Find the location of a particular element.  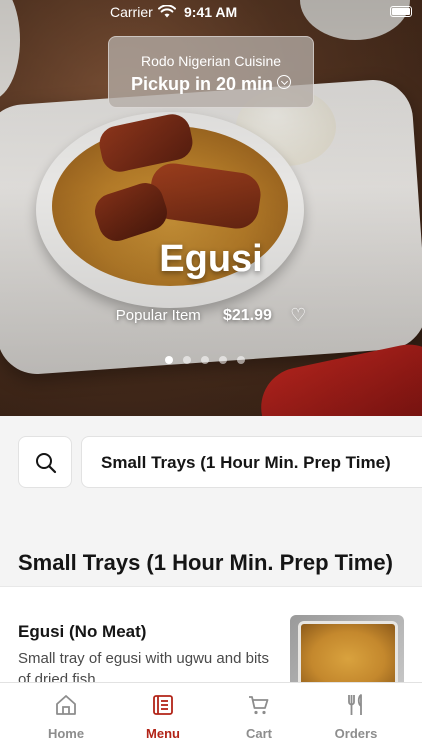

battery-icon is located at coordinates (401, 11).